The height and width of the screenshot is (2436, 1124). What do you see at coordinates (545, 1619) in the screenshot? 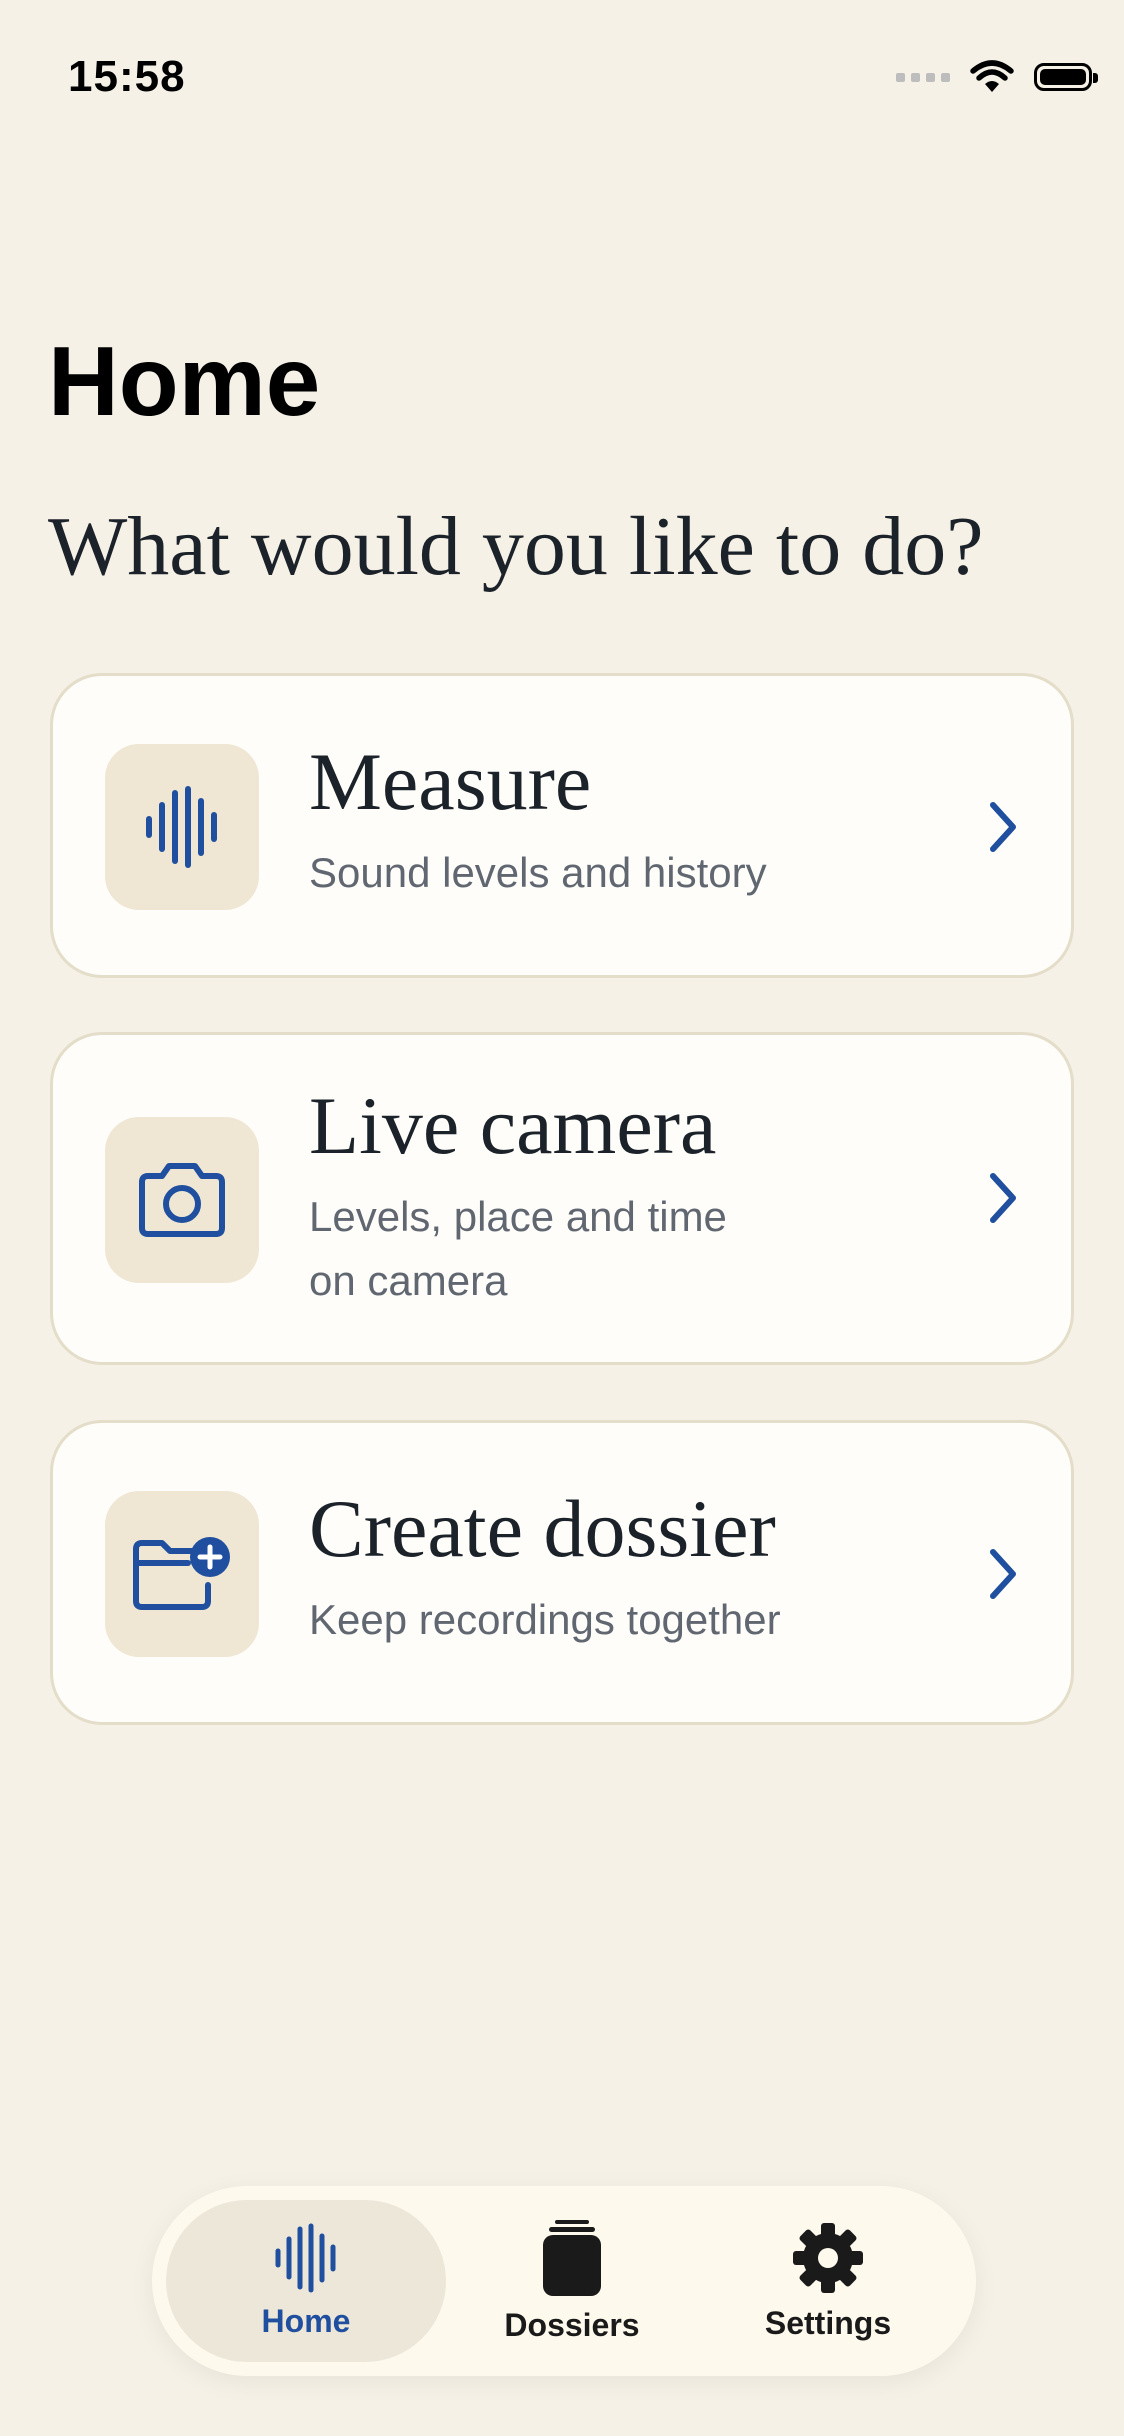
I see `card-subtitle: Keep recordings together` at bounding box center [545, 1619].